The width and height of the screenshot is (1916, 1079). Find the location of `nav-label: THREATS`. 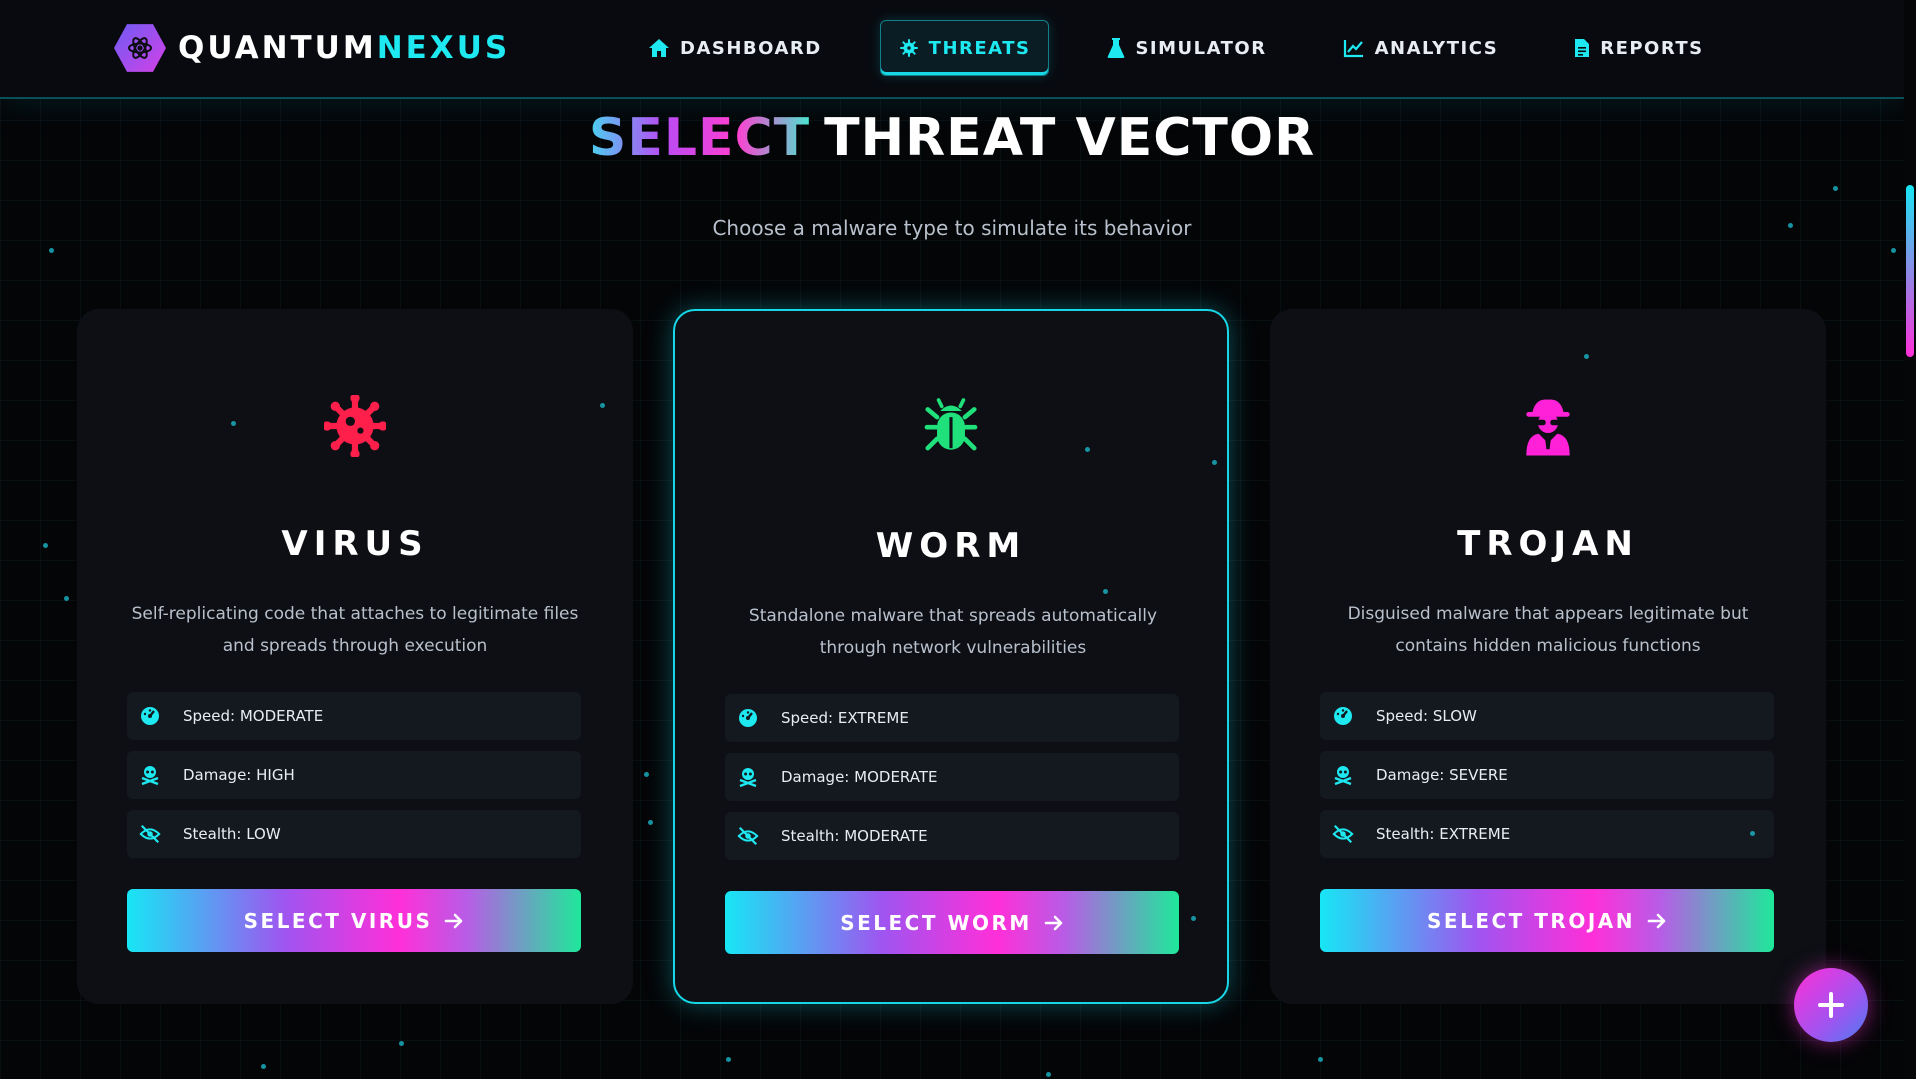

nav-label: THREATS is located at coordinates (979, 48).